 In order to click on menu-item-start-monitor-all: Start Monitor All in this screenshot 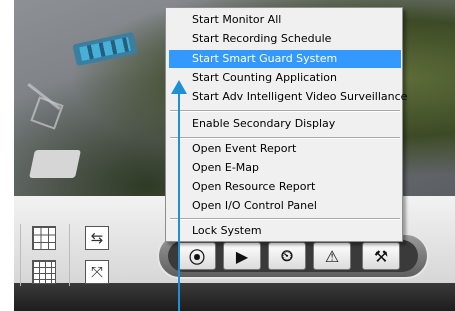, I will do `click(285, 20)`.